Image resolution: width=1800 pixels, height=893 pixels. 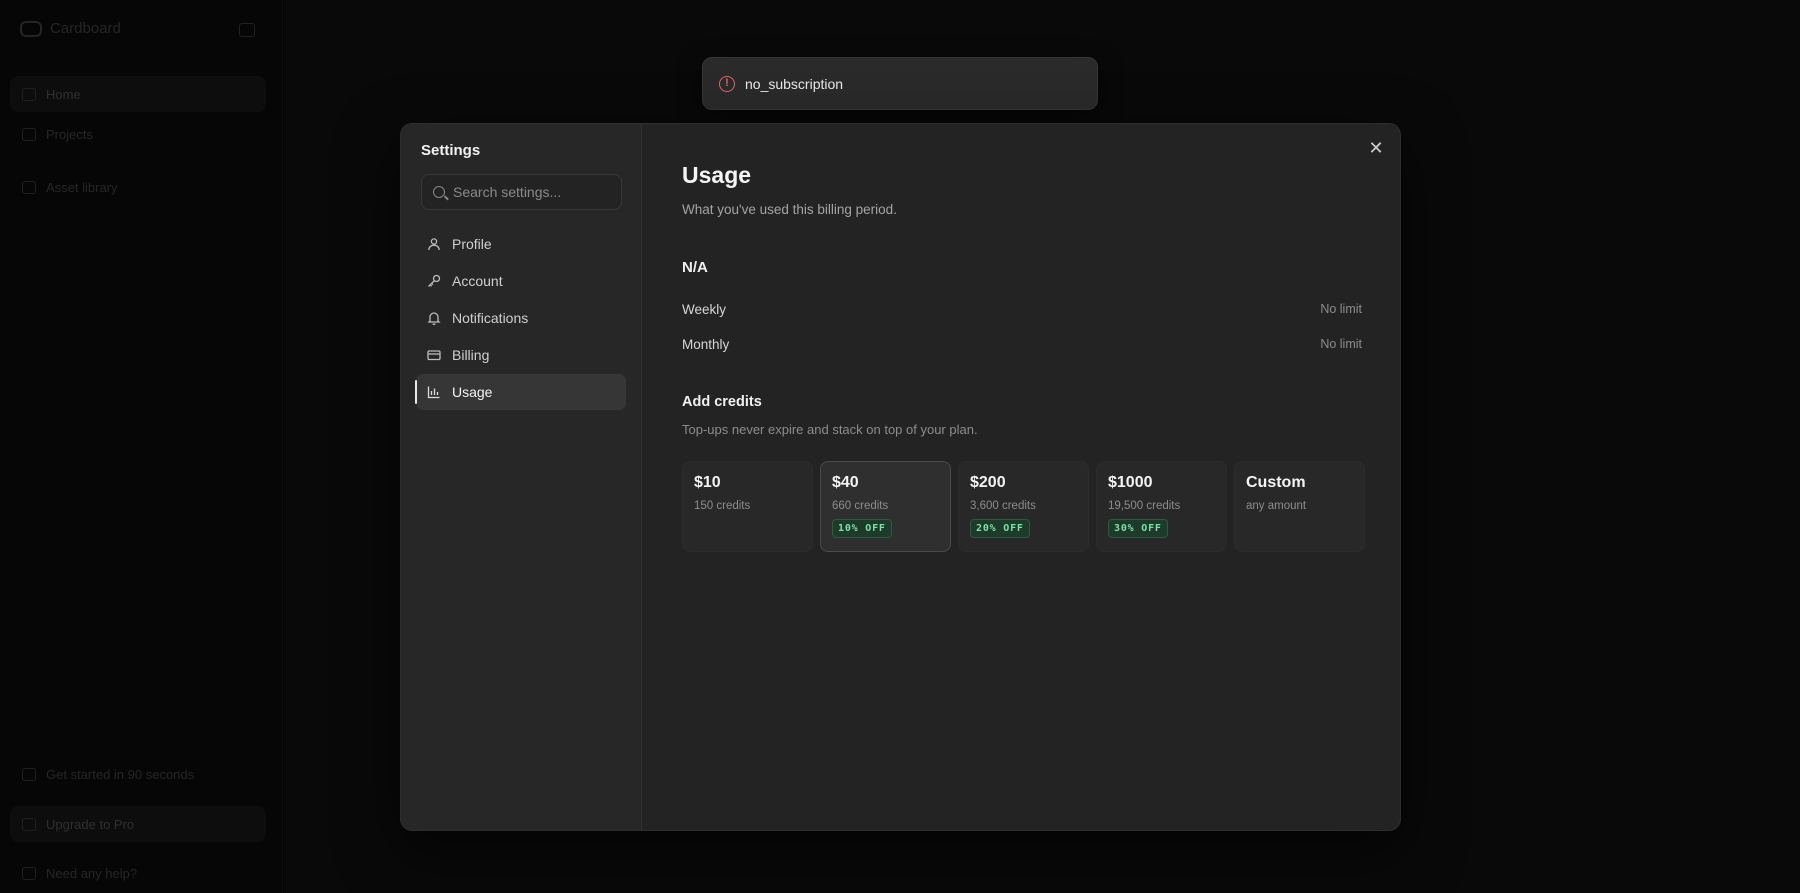 I want to click on discount-badge: 20% OFF, so click(x=1000, y=528).